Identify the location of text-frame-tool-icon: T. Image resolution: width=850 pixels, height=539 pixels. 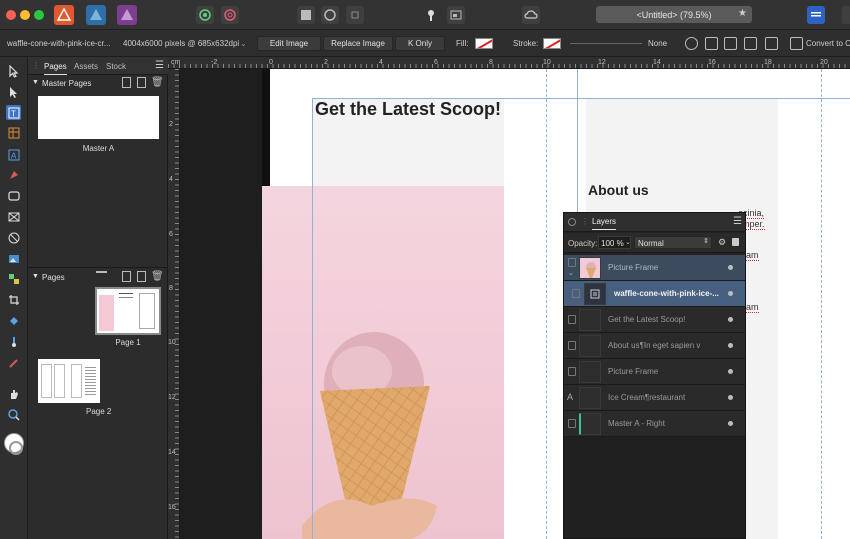
(13, 112).